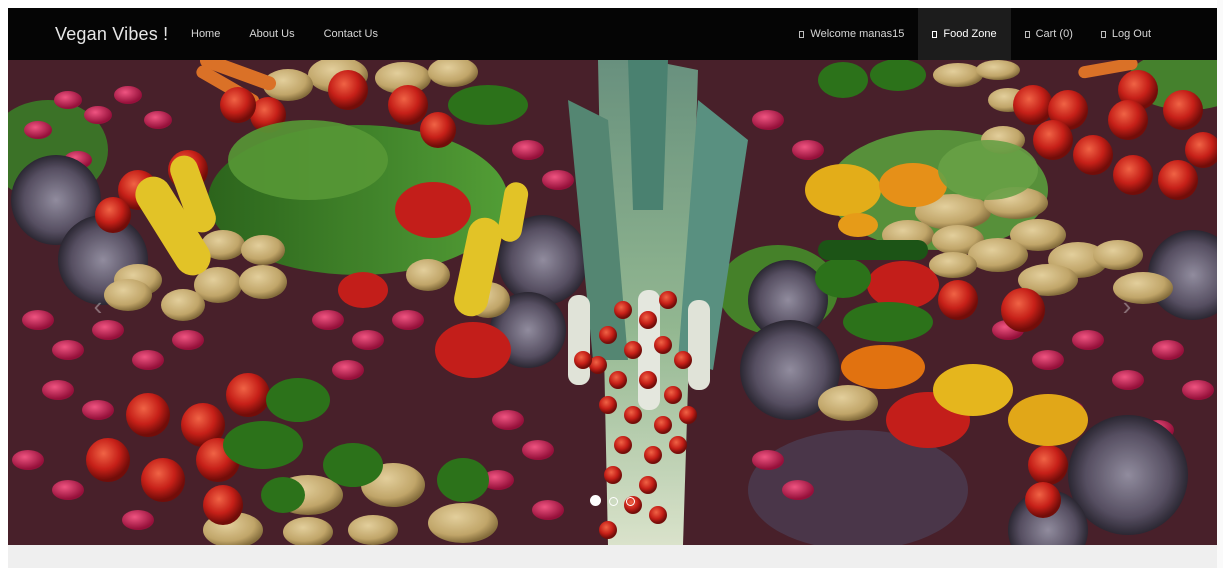  Describe the element at coordinates (205, 34) in the screenshot. I see `nav-home-link: Home` at that location.